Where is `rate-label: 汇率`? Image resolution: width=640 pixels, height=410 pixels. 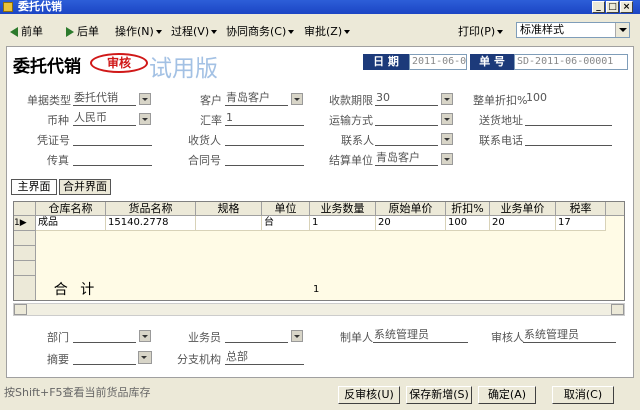 rate-label: 汇率 is located at coordinates (211, 120).